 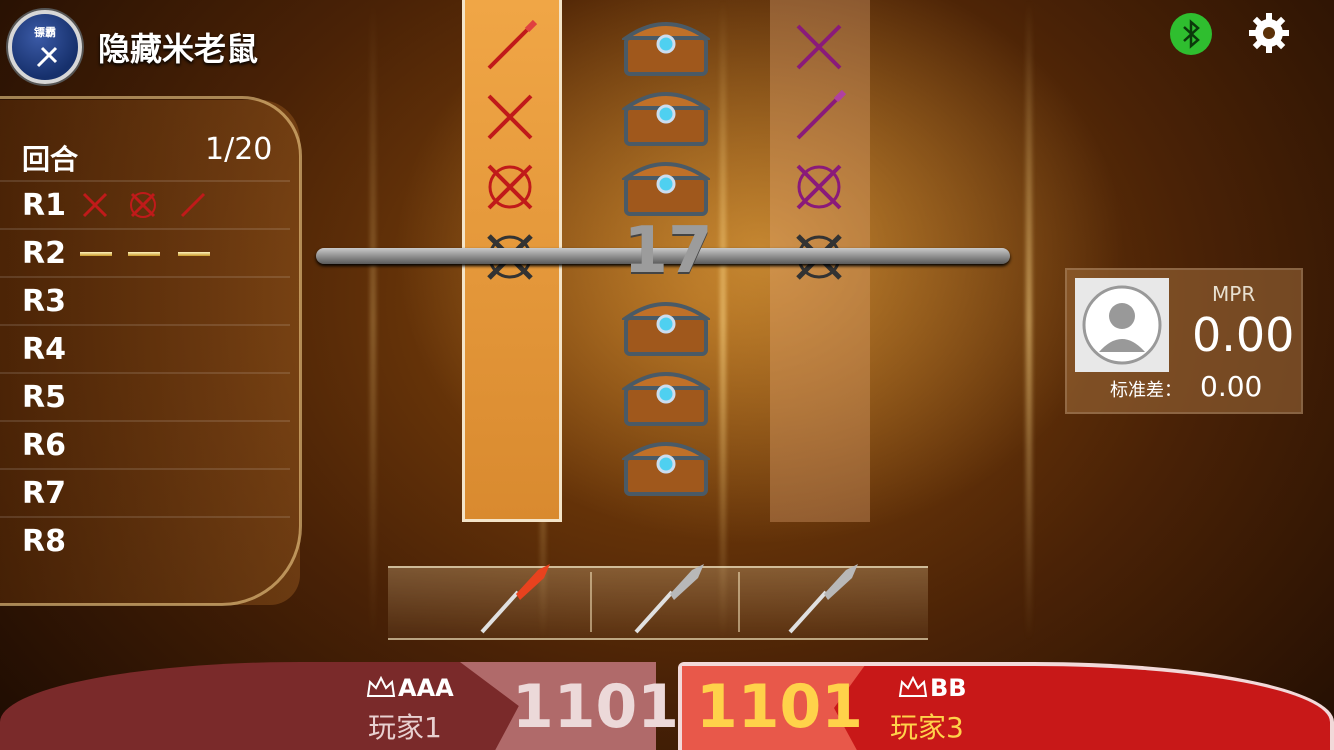 I want to click on round-row: R6, so click(x=145, y=444).